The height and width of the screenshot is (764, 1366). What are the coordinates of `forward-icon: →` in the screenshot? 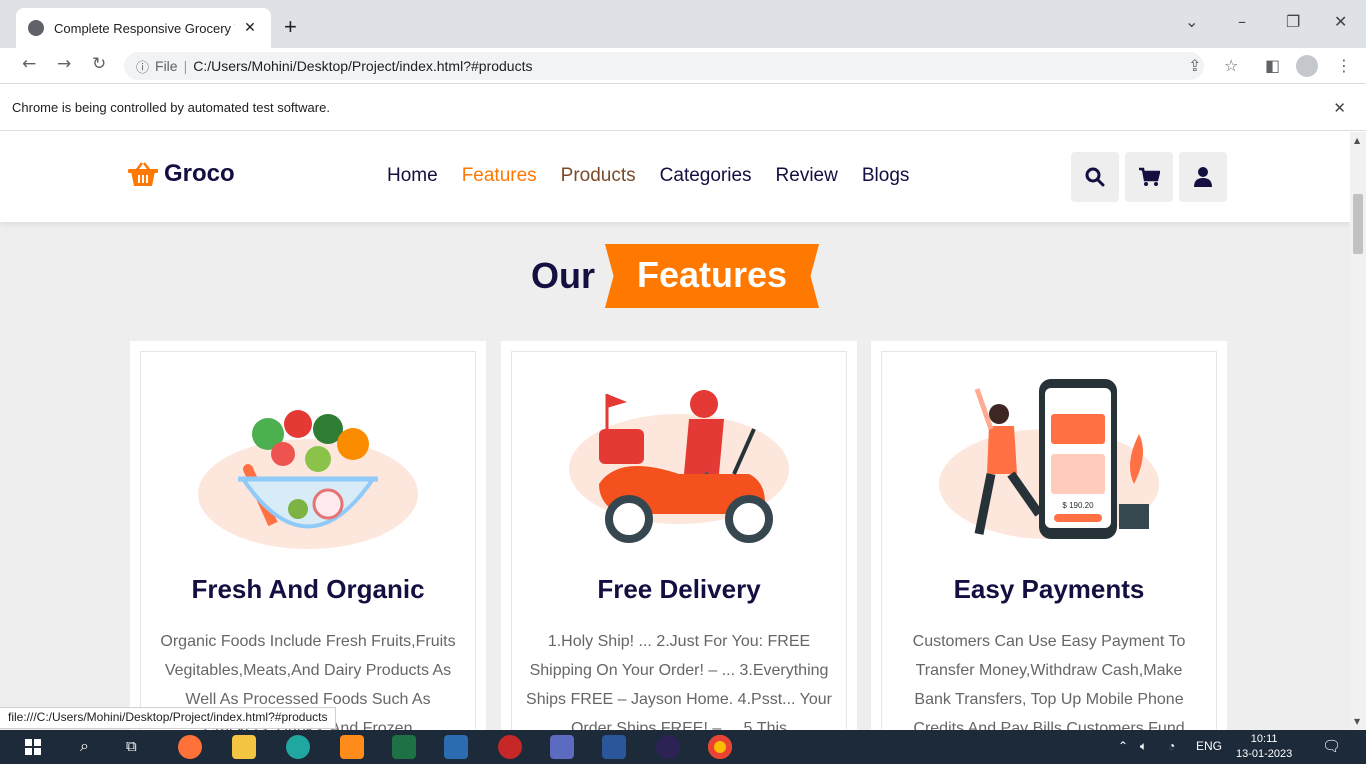 It's located at (64, 64).